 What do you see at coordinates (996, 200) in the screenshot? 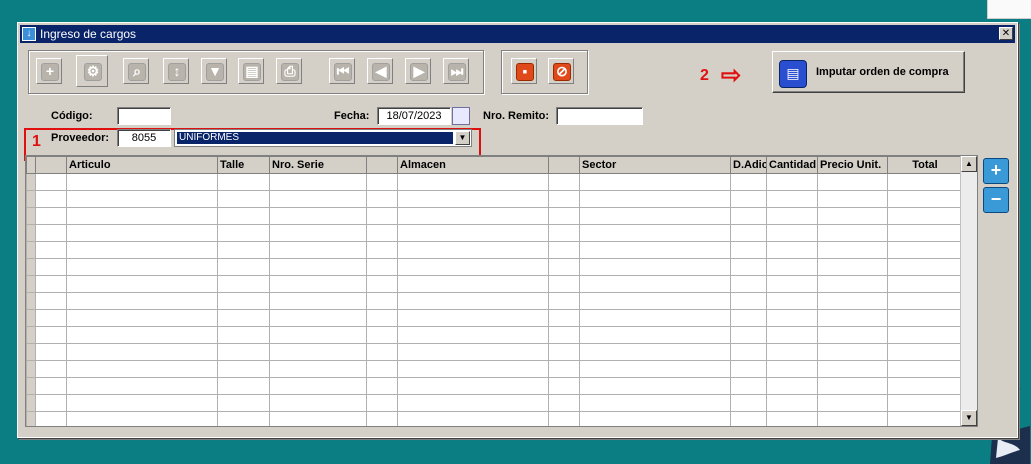
I see `remove-row-button: −` at bounding box center [996, 200].